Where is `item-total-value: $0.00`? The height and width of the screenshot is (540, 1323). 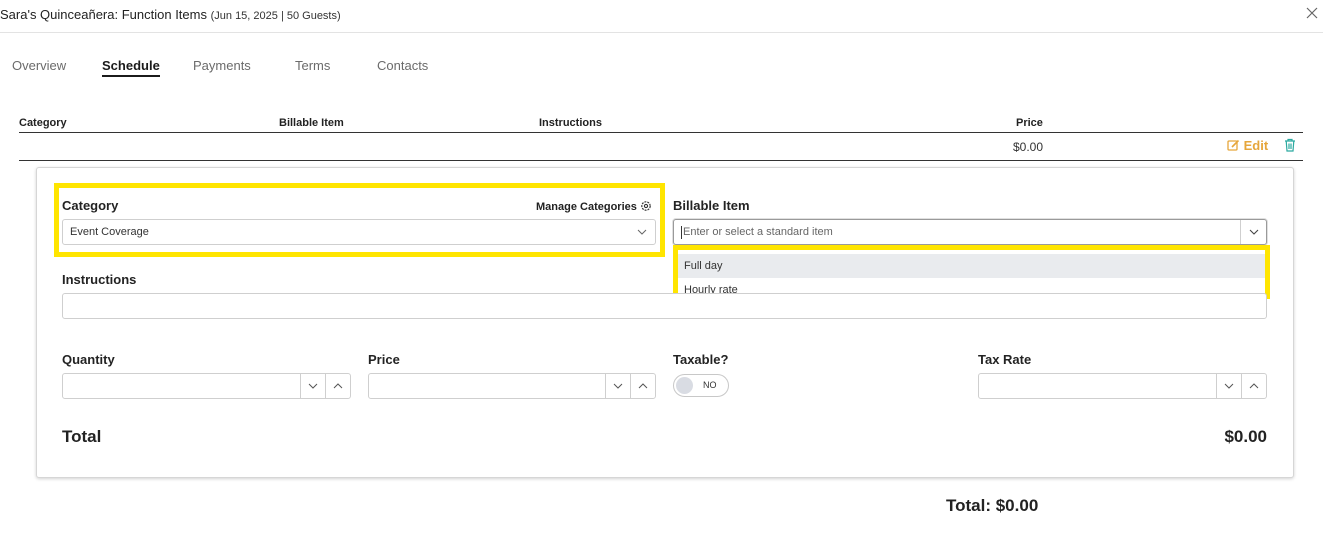
item-total-value: $0.00 is located at coordinates (1245, 436).